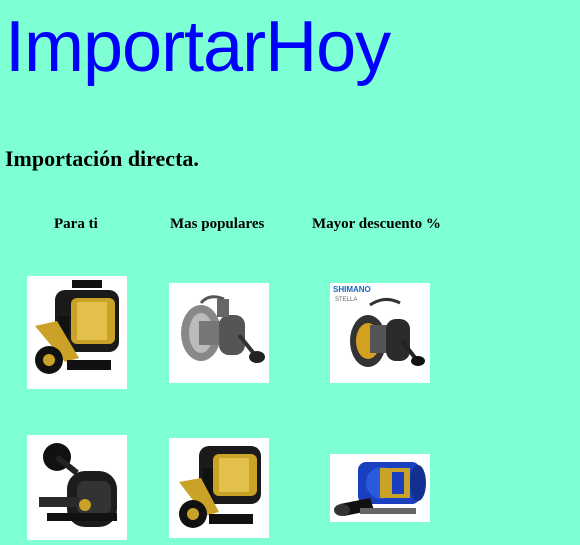 Image resolution: width=580 pixels, height=545 pixels. What do you see at coordinates (379, 326) in the screenshot?
I see `spinning-reel-gold-icon: SHIMANO STELLA` at bounding box center [379, 326].